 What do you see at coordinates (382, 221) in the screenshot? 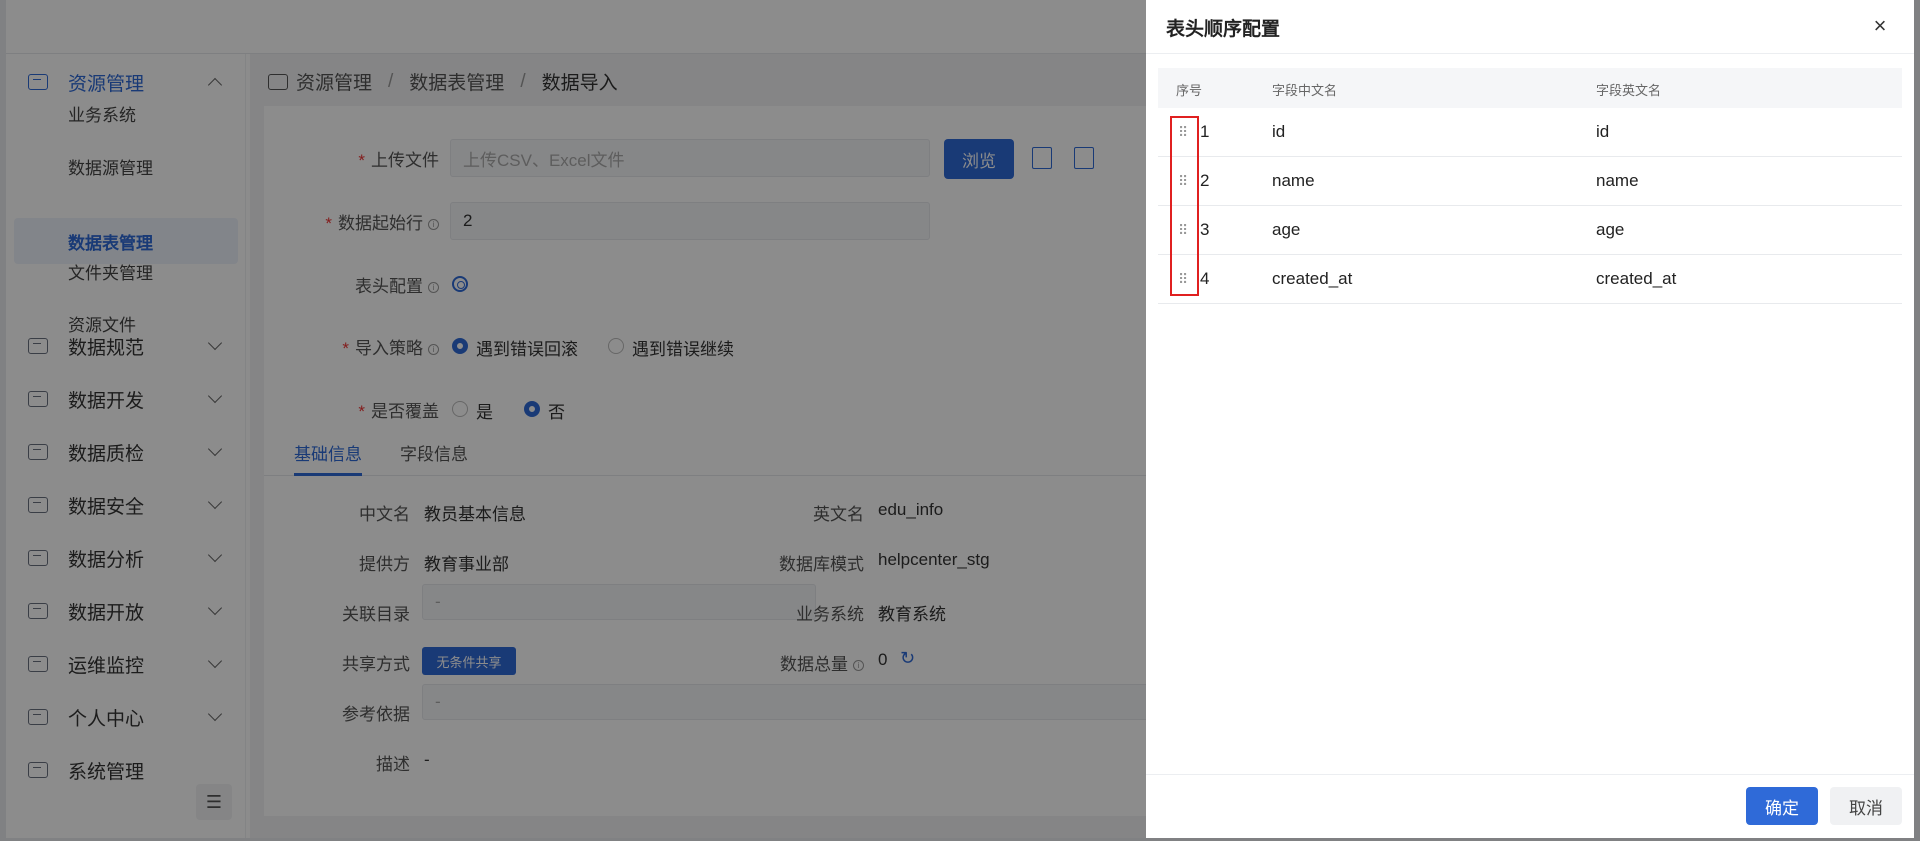
I see `start-row-label: * 数据起始行 i` at bounding box center [382, 221].